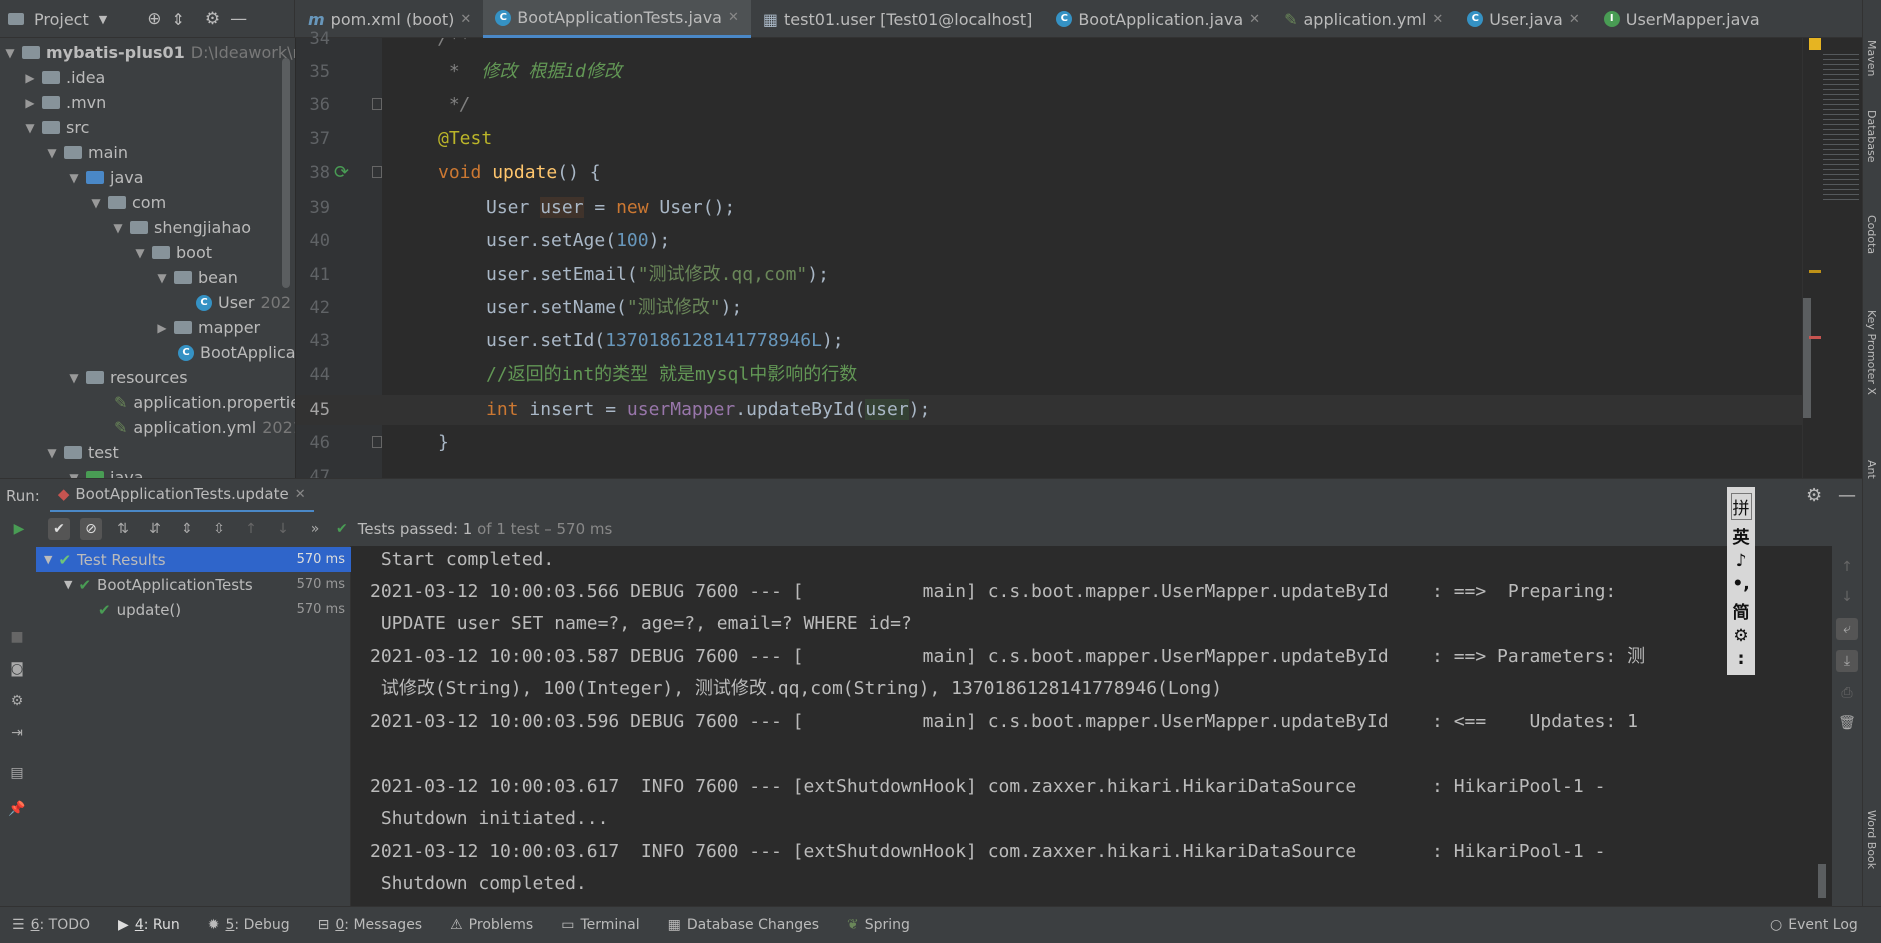 The image size is (1881, 943). I want to click on more-icon: », so click(315, 529).